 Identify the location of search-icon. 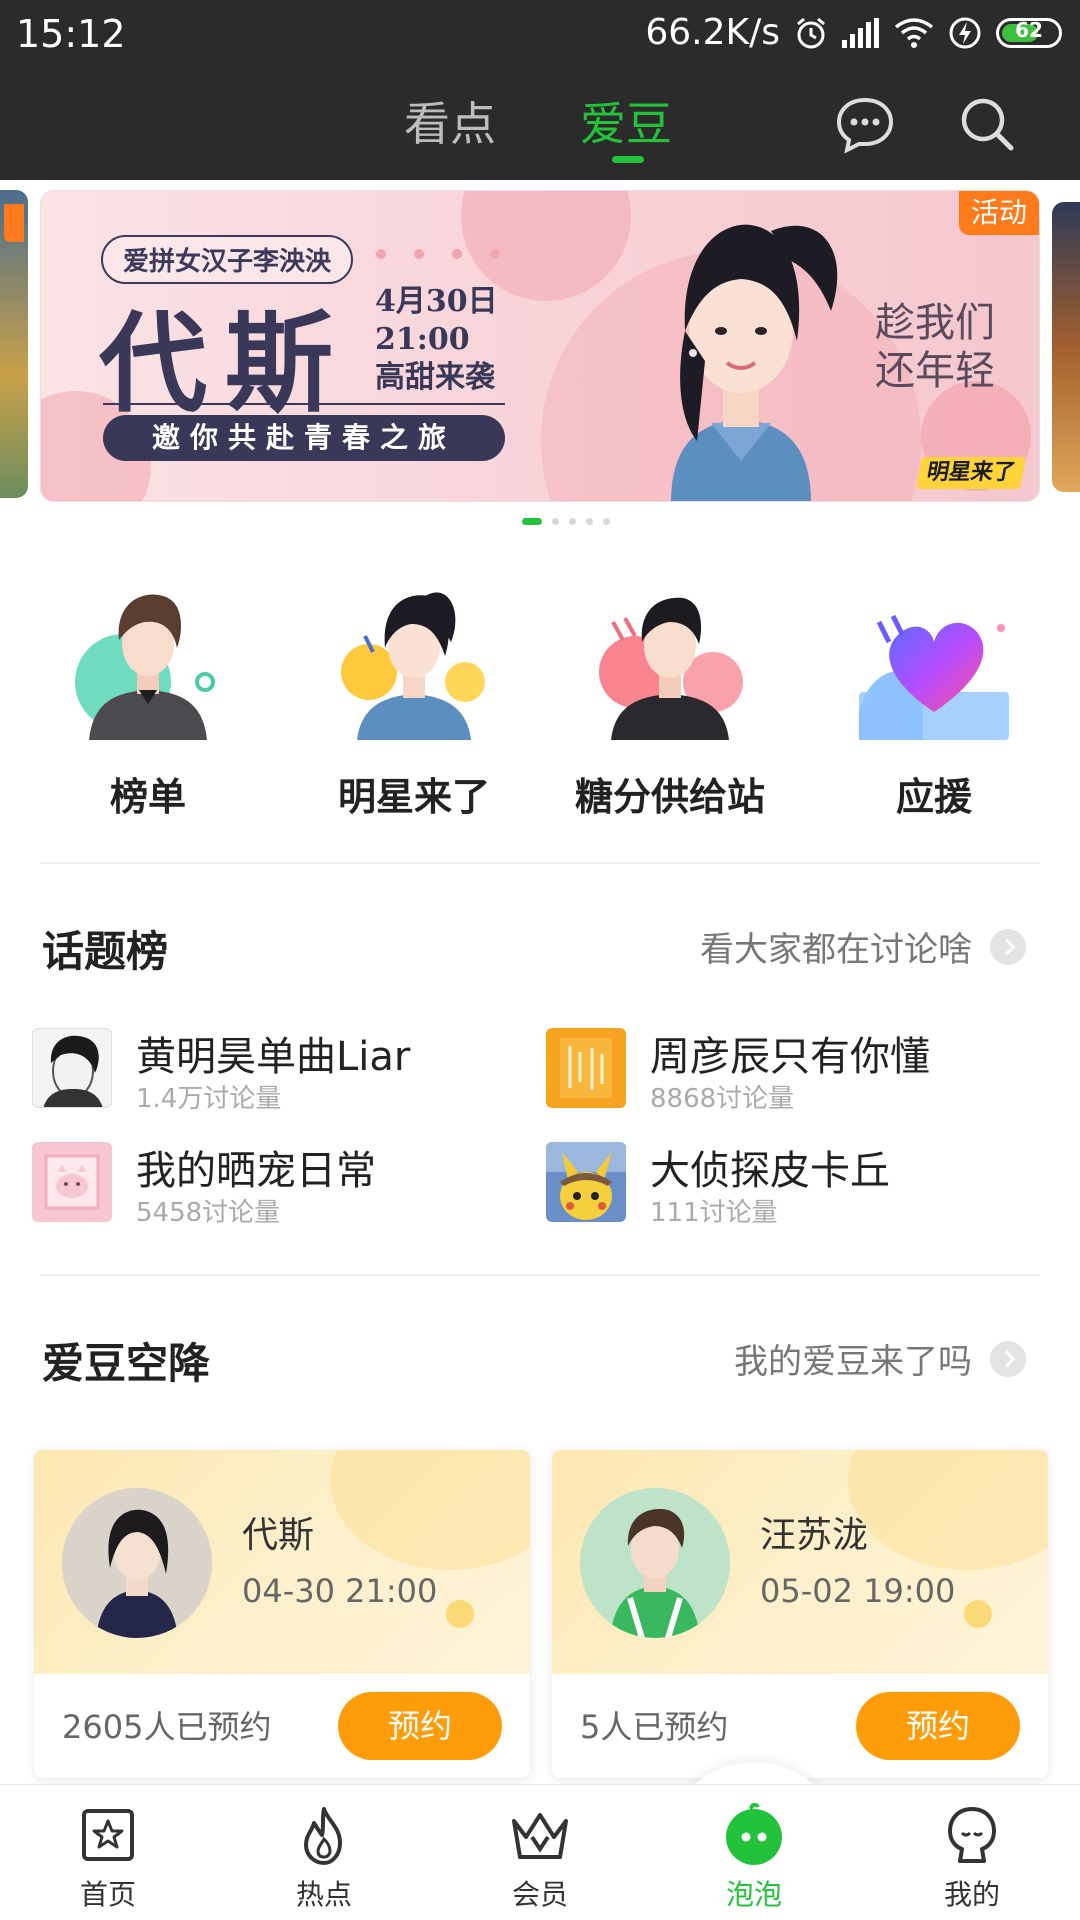
(987, 124).